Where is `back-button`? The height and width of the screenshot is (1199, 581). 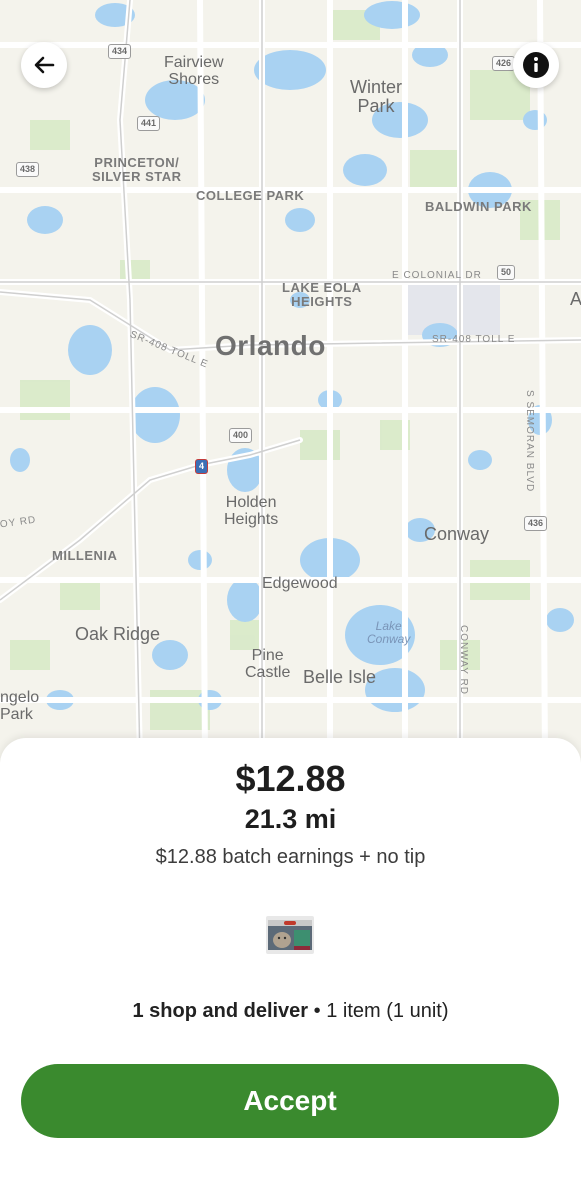
back-button is located at coordinates (44, 65).